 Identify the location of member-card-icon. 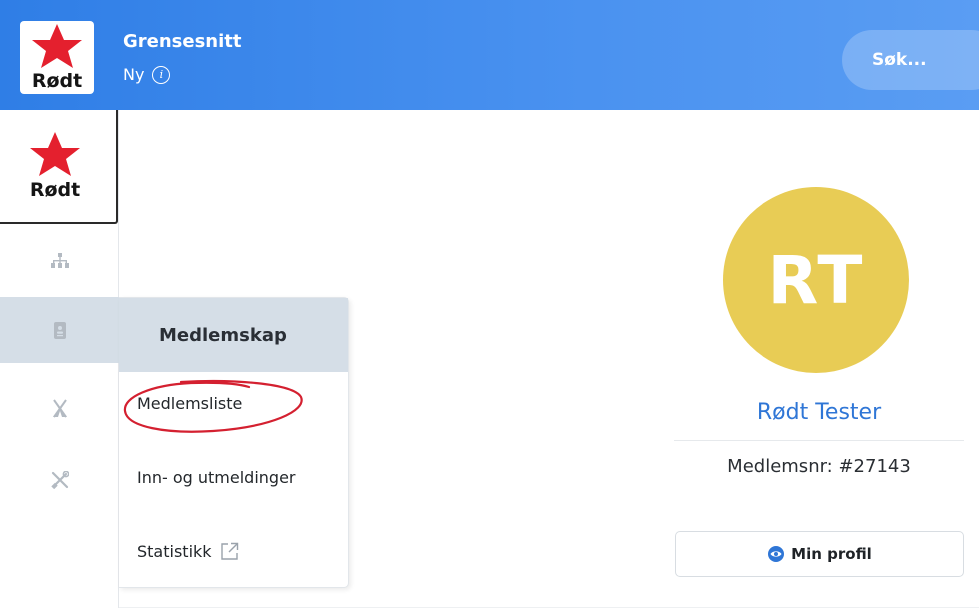
(59, 330).